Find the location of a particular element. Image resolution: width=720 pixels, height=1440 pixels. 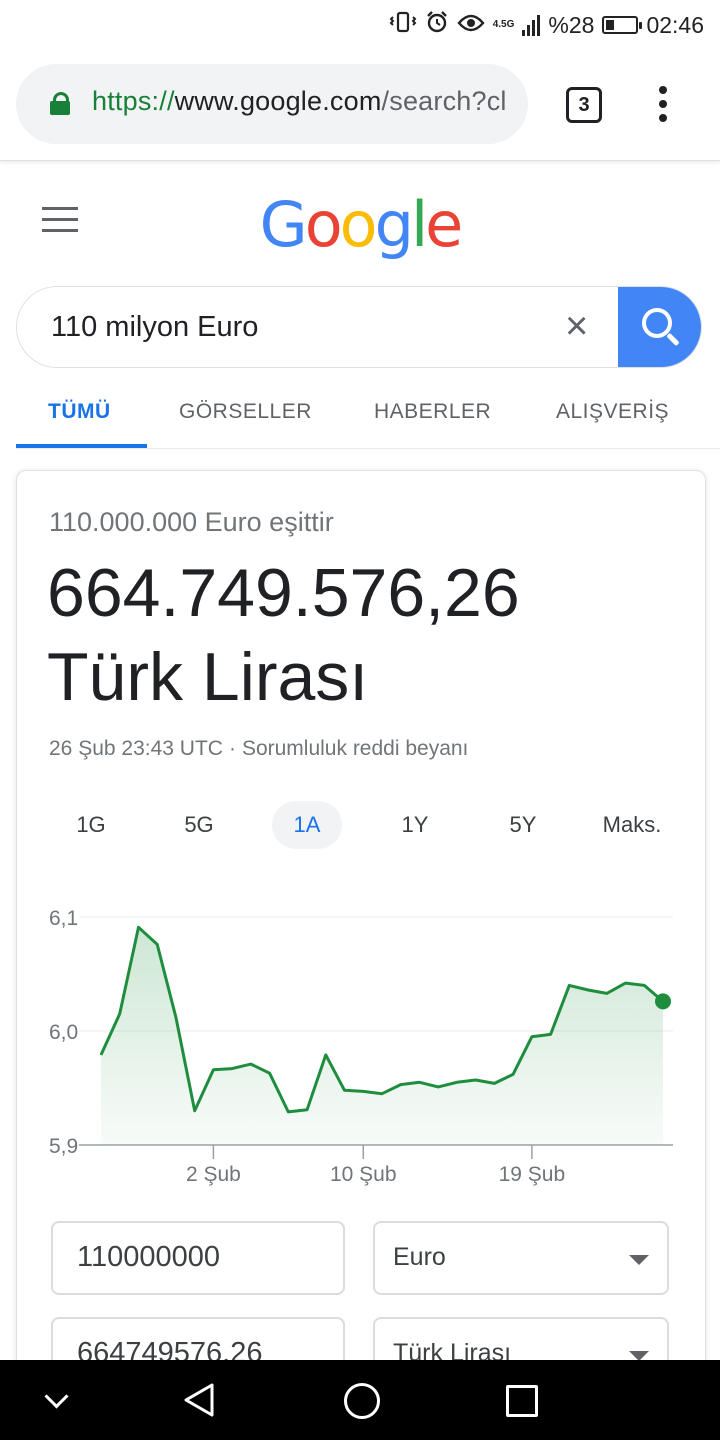

range-tabs: 1G 5G 1A 1Y 5Y Maks. is located at coordinates (361, 825).